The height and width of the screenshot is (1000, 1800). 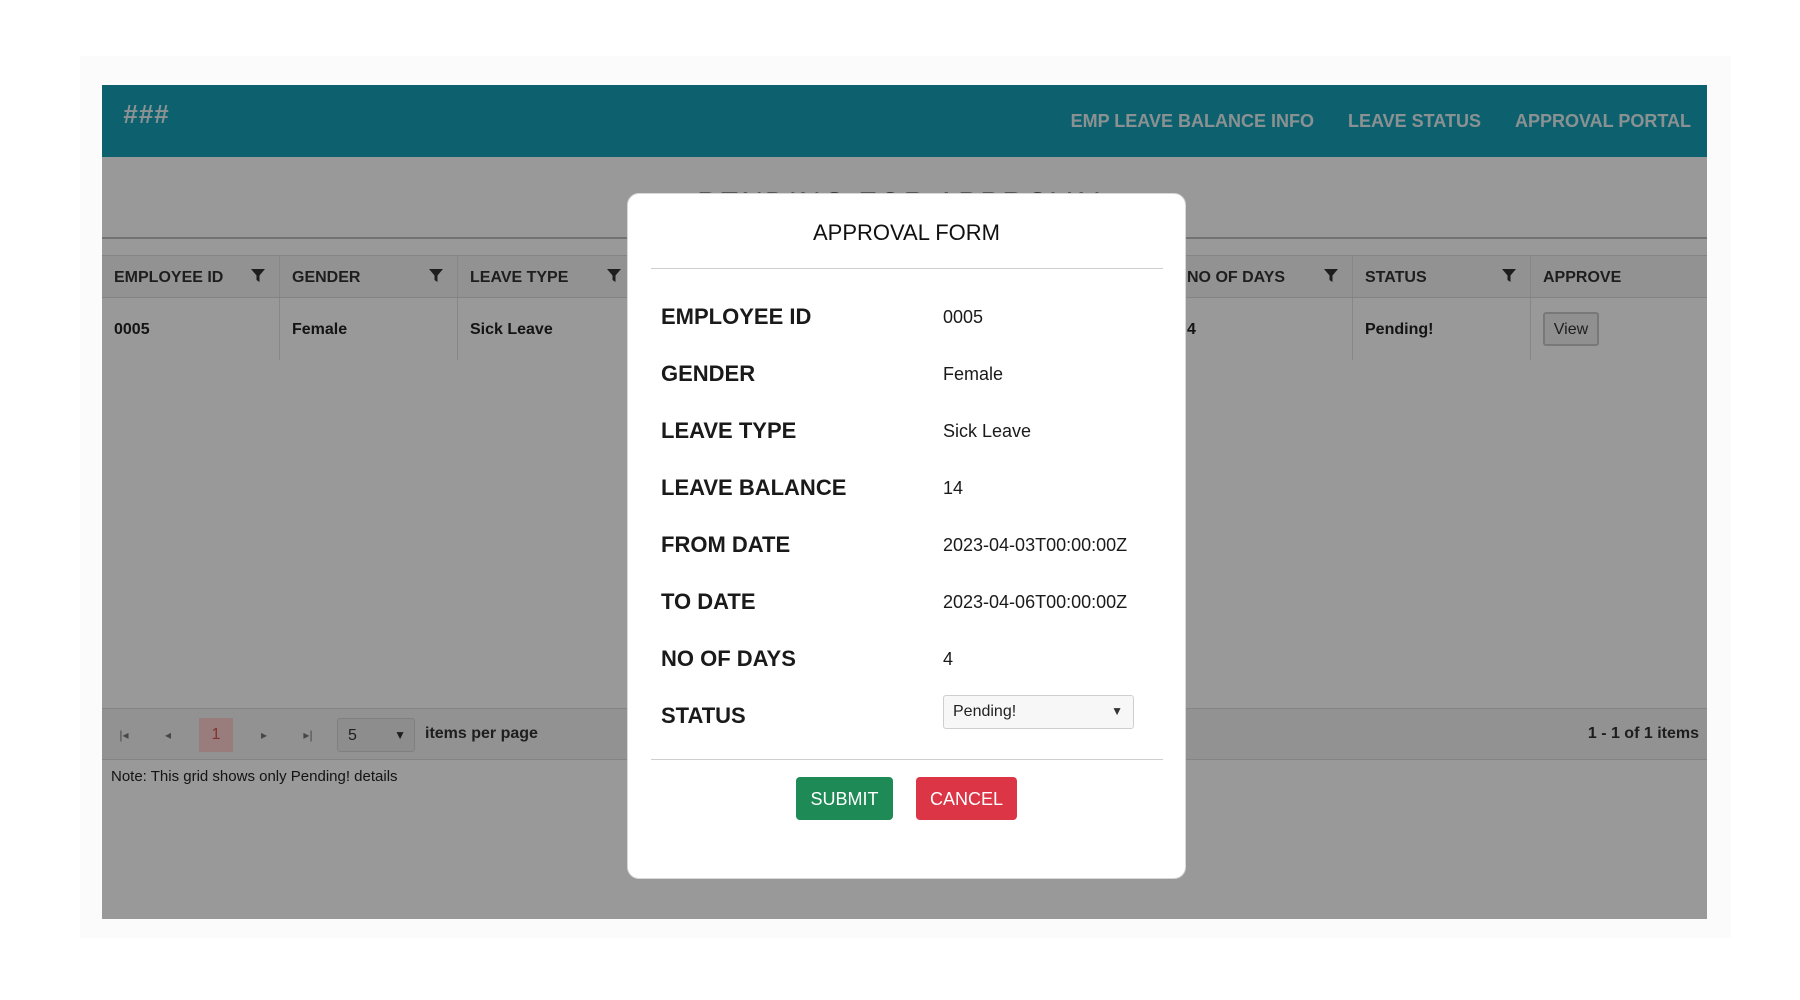 I want to click on form-value: Sick Leave, so click(x=987, y=431).